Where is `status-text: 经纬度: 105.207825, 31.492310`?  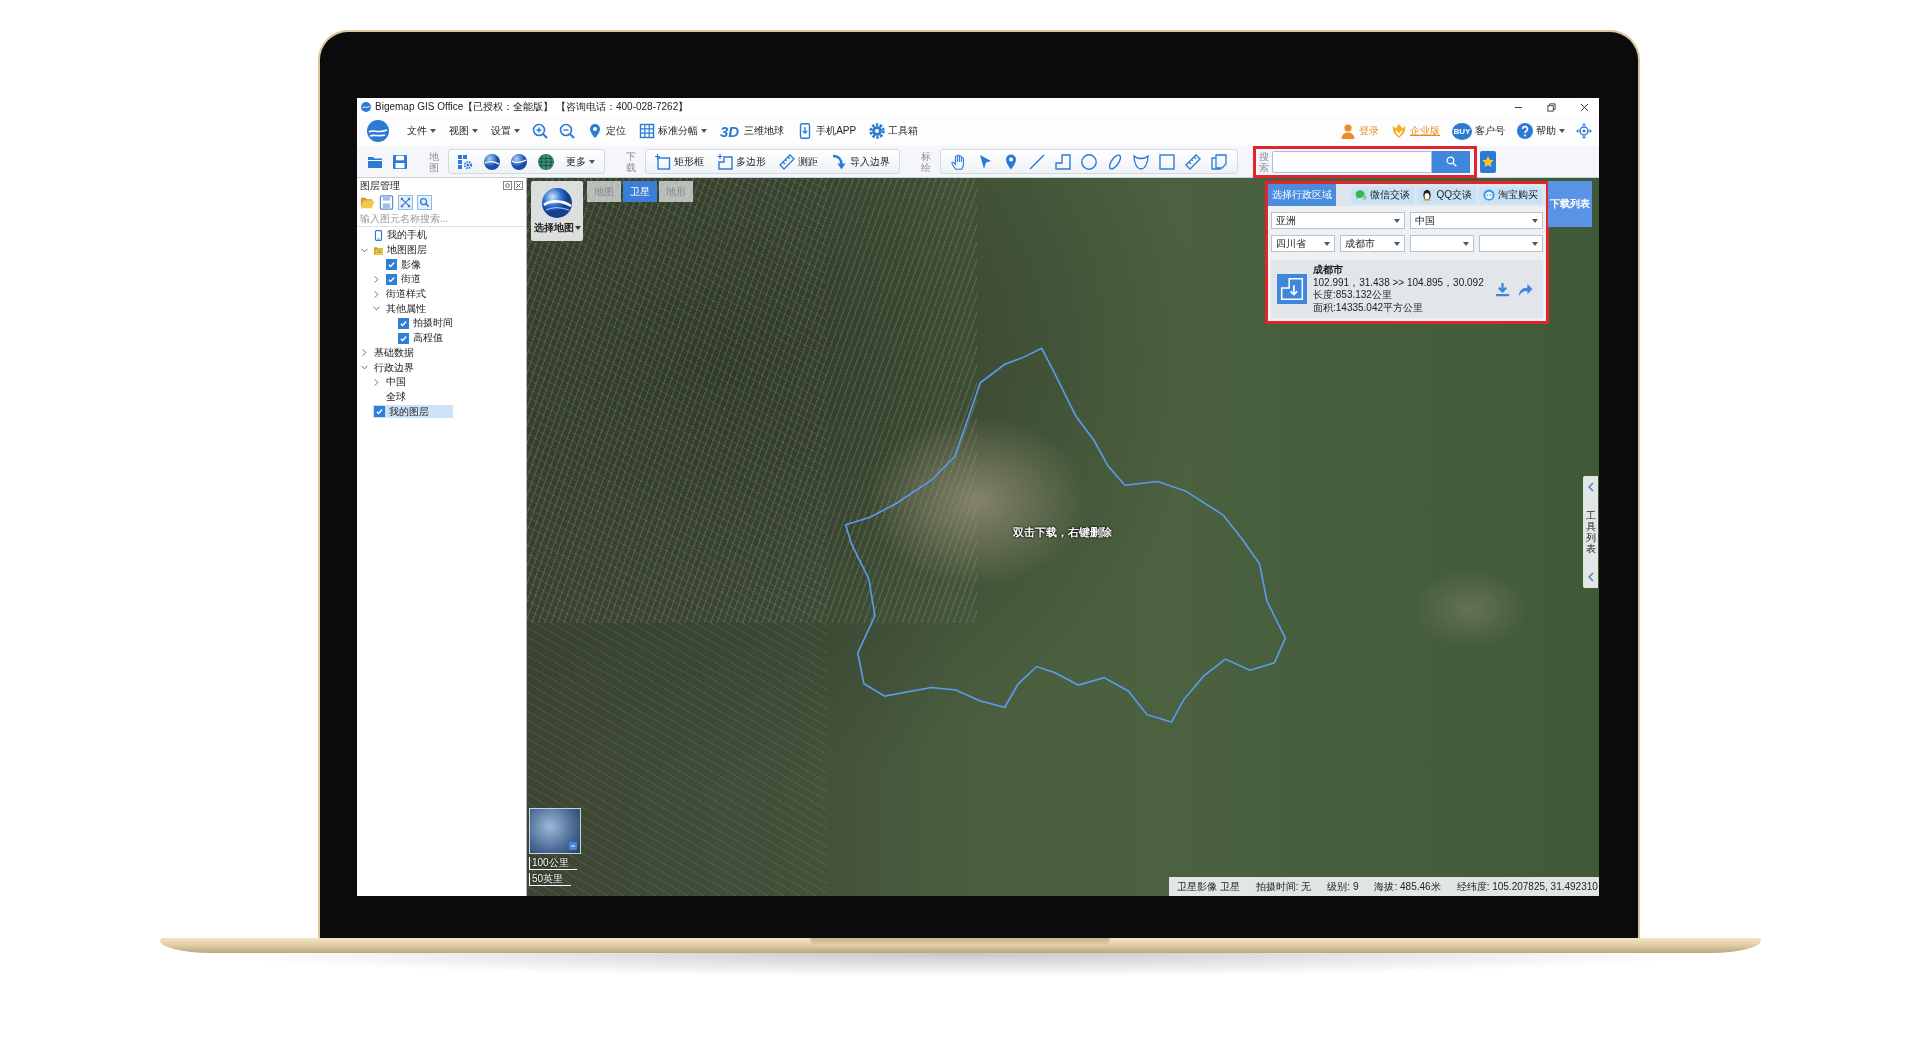 status-text: 经纬度: 105.207825, 31.492310 is located at coordinates (1527, 886).